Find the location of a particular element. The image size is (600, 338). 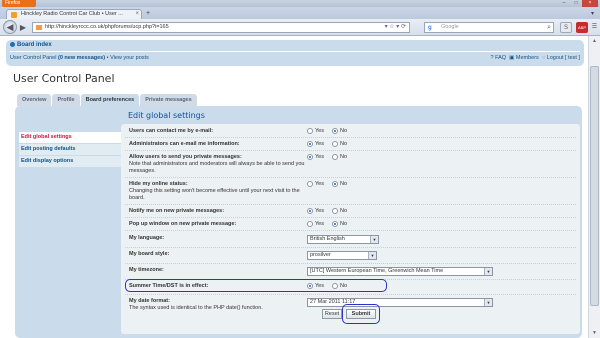

forward-button: ▶ is located at coordinates (23, 27).